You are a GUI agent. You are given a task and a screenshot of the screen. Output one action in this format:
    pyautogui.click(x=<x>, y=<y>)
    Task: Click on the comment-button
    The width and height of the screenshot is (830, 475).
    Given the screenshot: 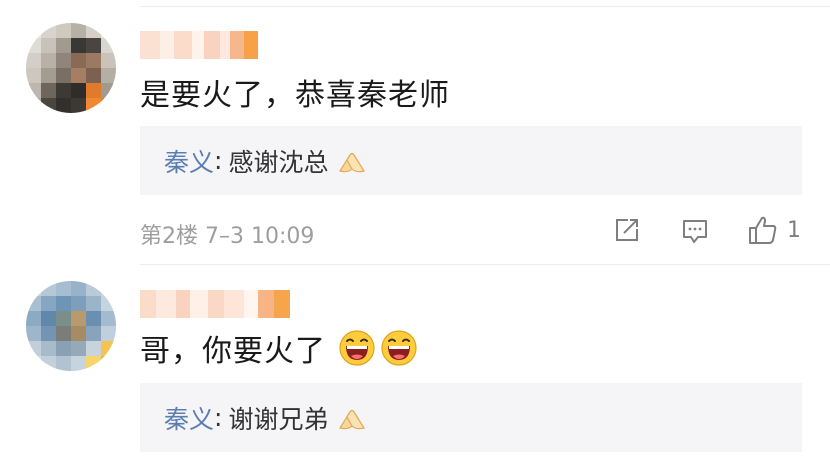 What is the action you would take?
    pyautogui.click(x=695, y=231)
    